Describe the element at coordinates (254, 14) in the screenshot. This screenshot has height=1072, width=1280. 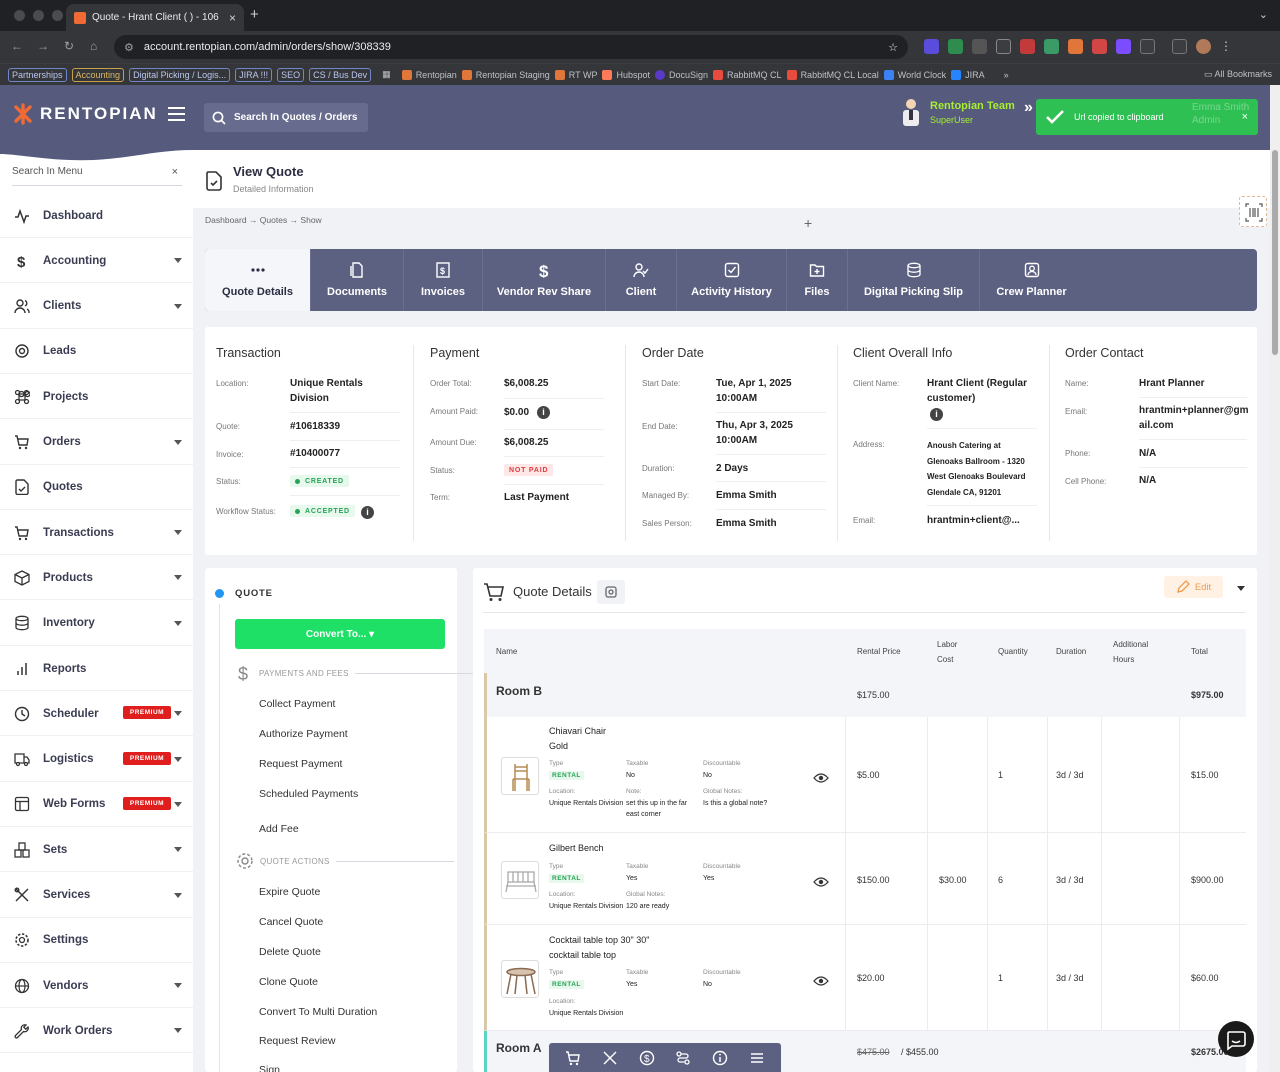
I see `new-tab-icon: +` at that location.